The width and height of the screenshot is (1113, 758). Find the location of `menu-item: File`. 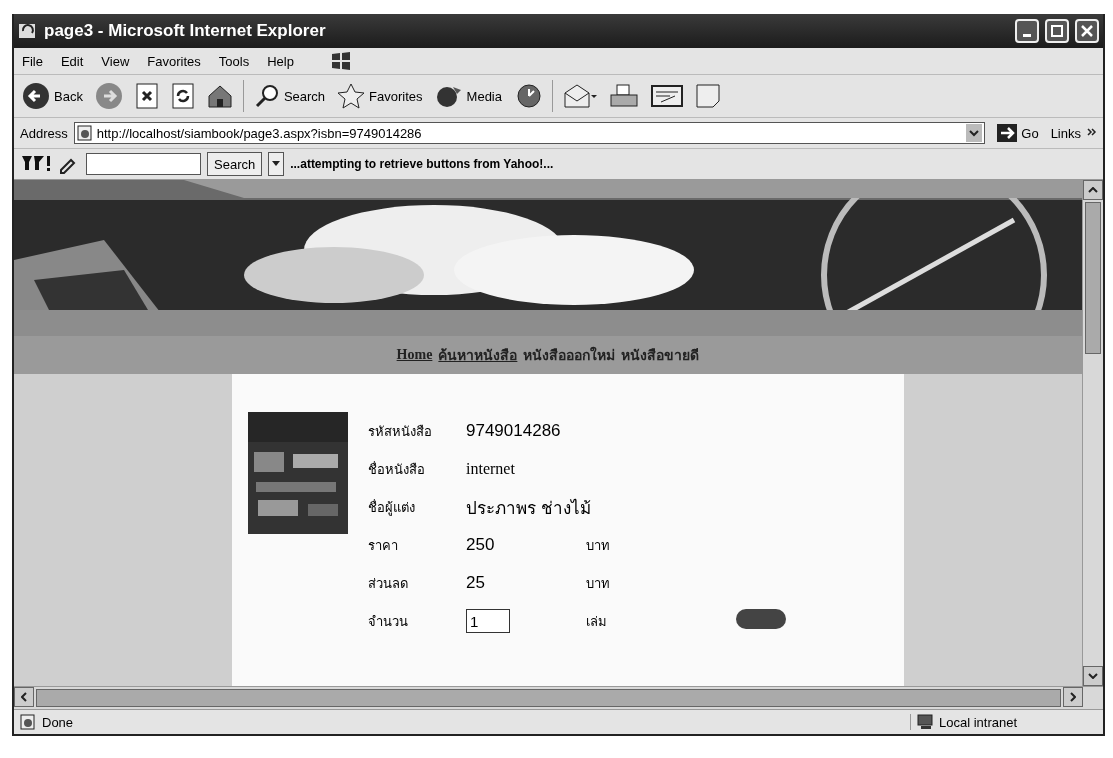

menu-item: File is located at coordinates (32, 61).